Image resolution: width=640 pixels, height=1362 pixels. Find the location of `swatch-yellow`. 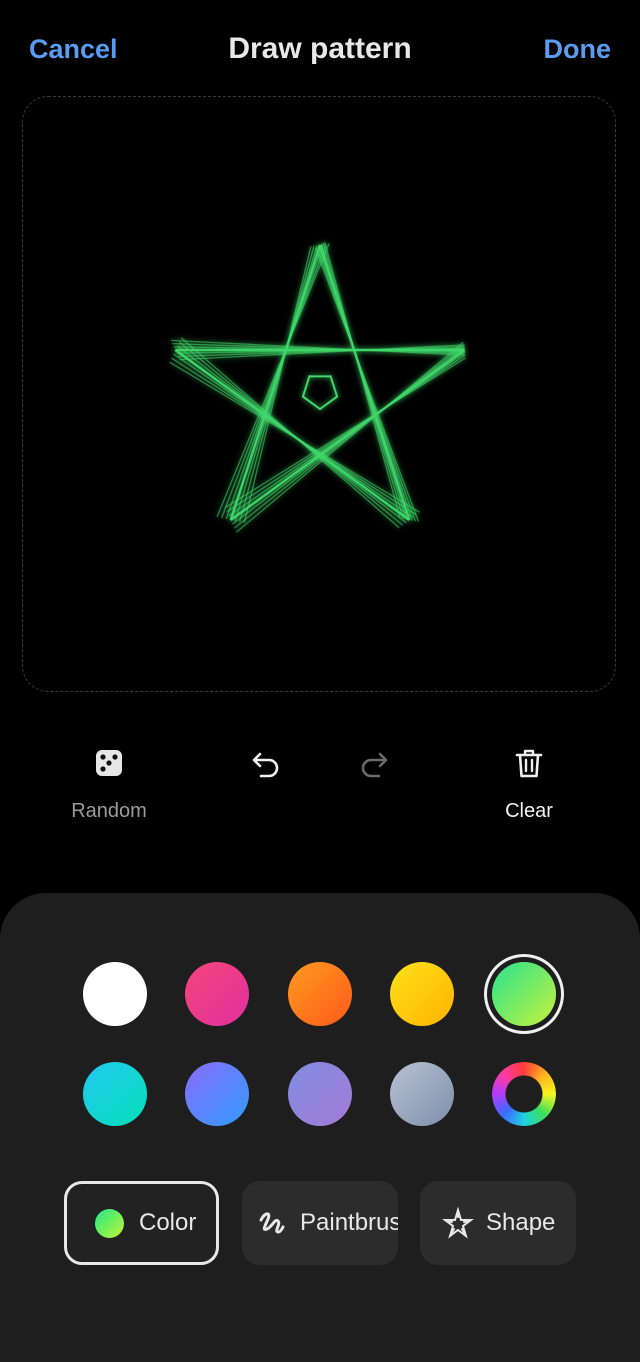

swatch-yellow is located at coordinates (422, 994).